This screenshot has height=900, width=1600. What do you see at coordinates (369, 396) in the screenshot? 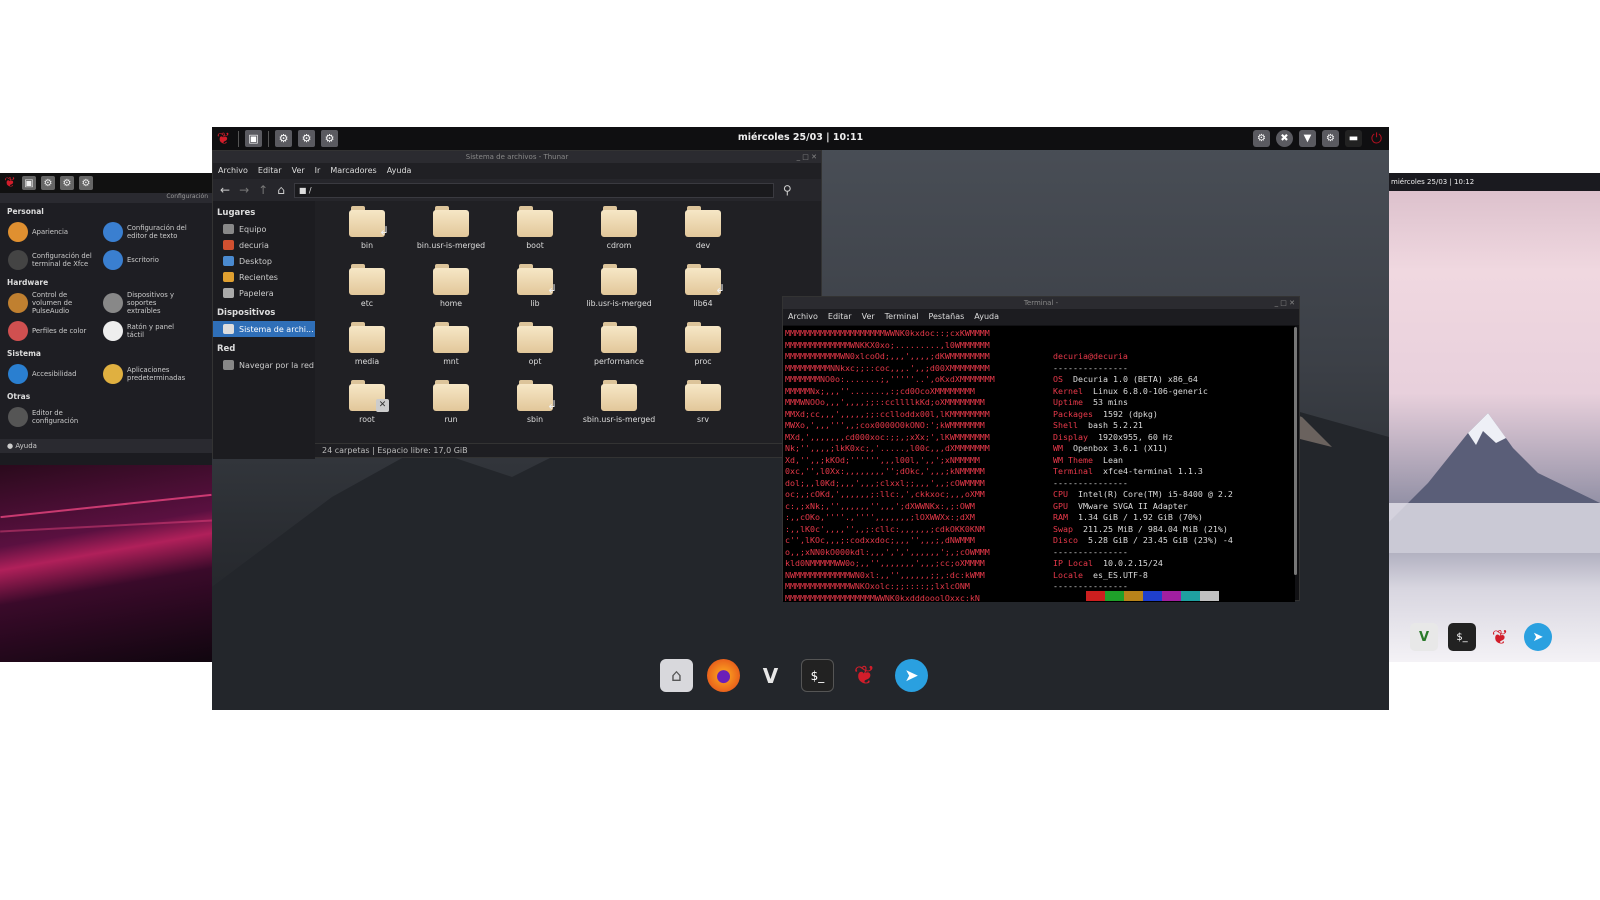
I see `folder-icon: ✕` at bounding box center [369, 396].